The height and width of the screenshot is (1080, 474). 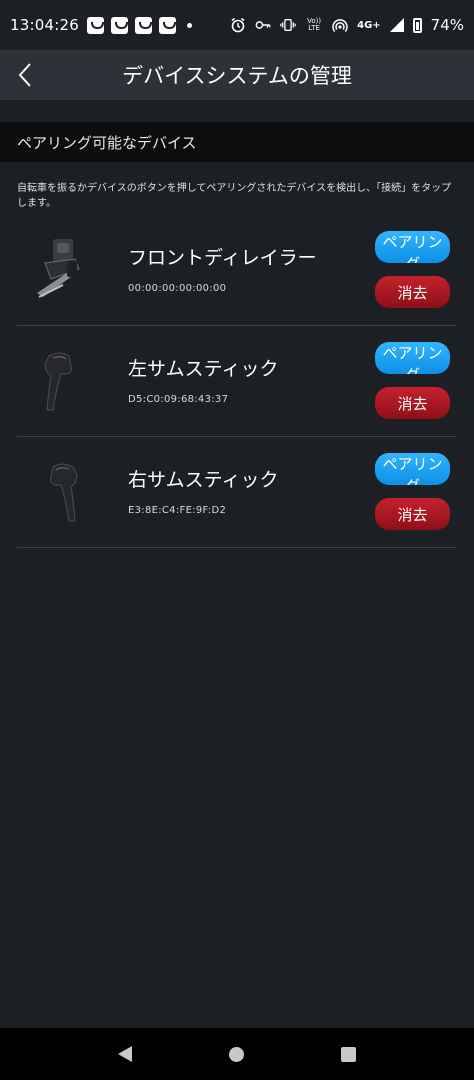 I want to click on status-icons: Vo)) LTE 4G+ 74%, so click(x=347, y=25).